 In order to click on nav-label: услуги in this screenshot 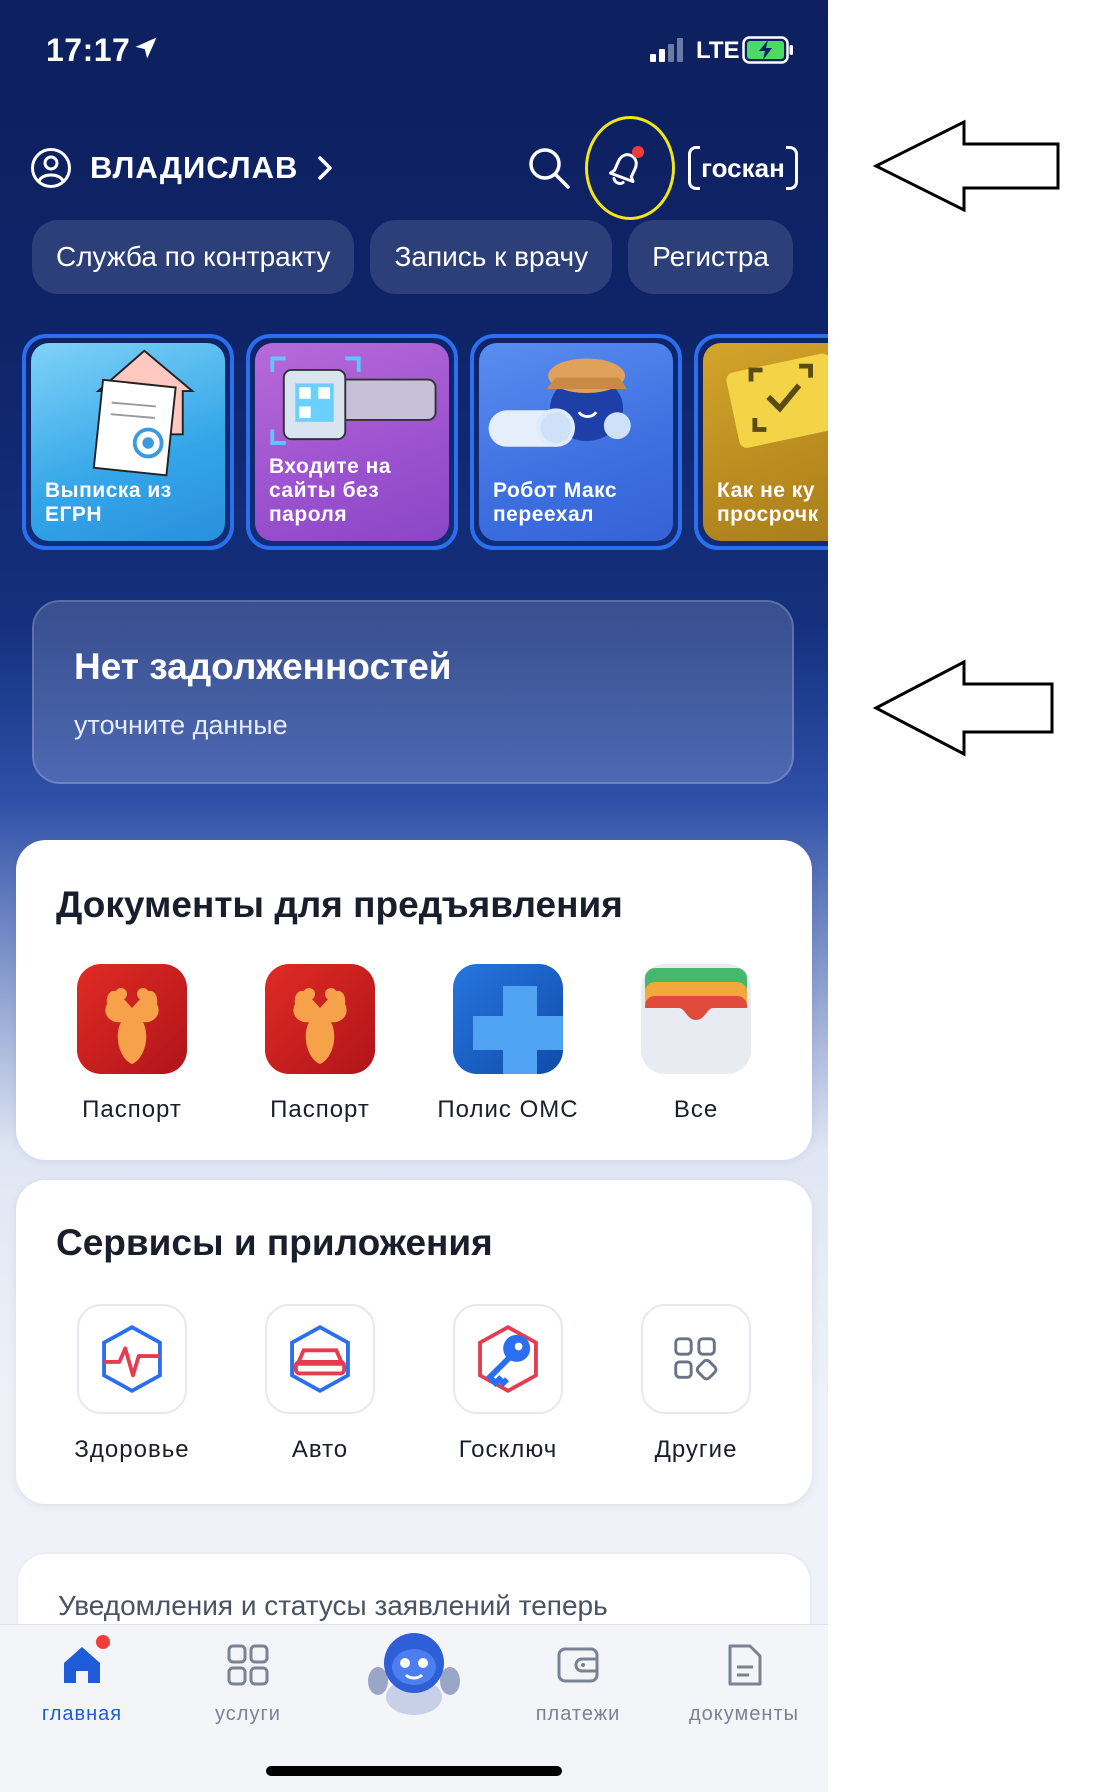, I will do `click(248, 1714)`.